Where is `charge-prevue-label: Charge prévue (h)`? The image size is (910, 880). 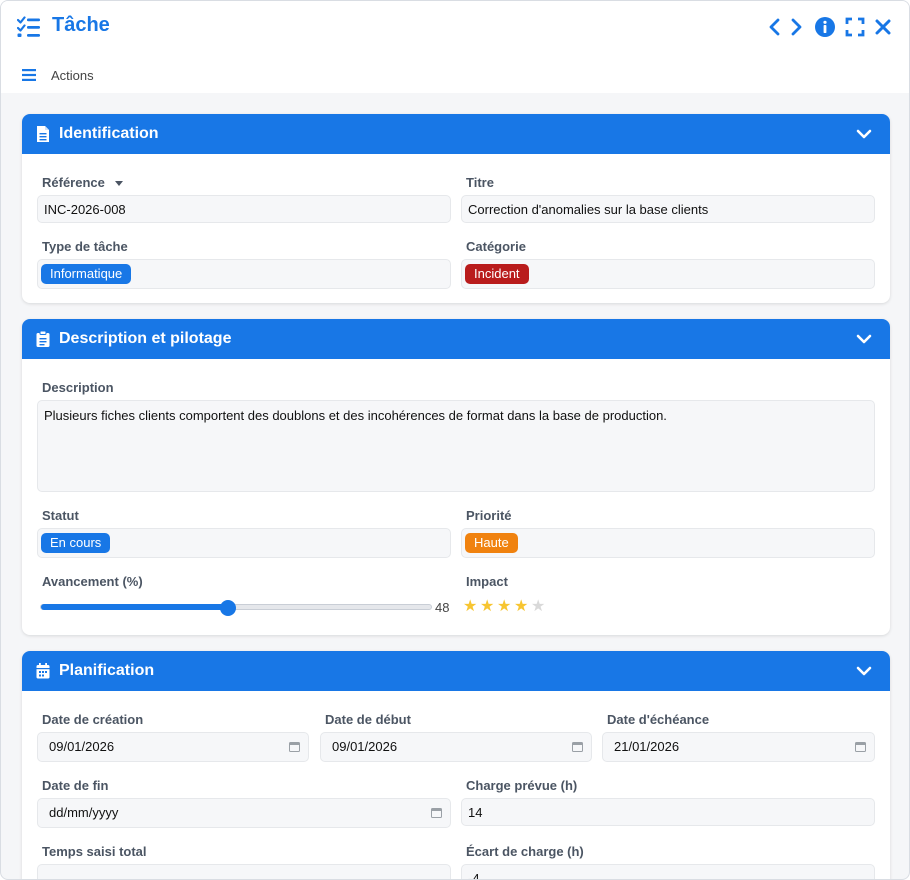
charge-prevue-label: Charge prévue (h) is located at coordinates (522, 785).